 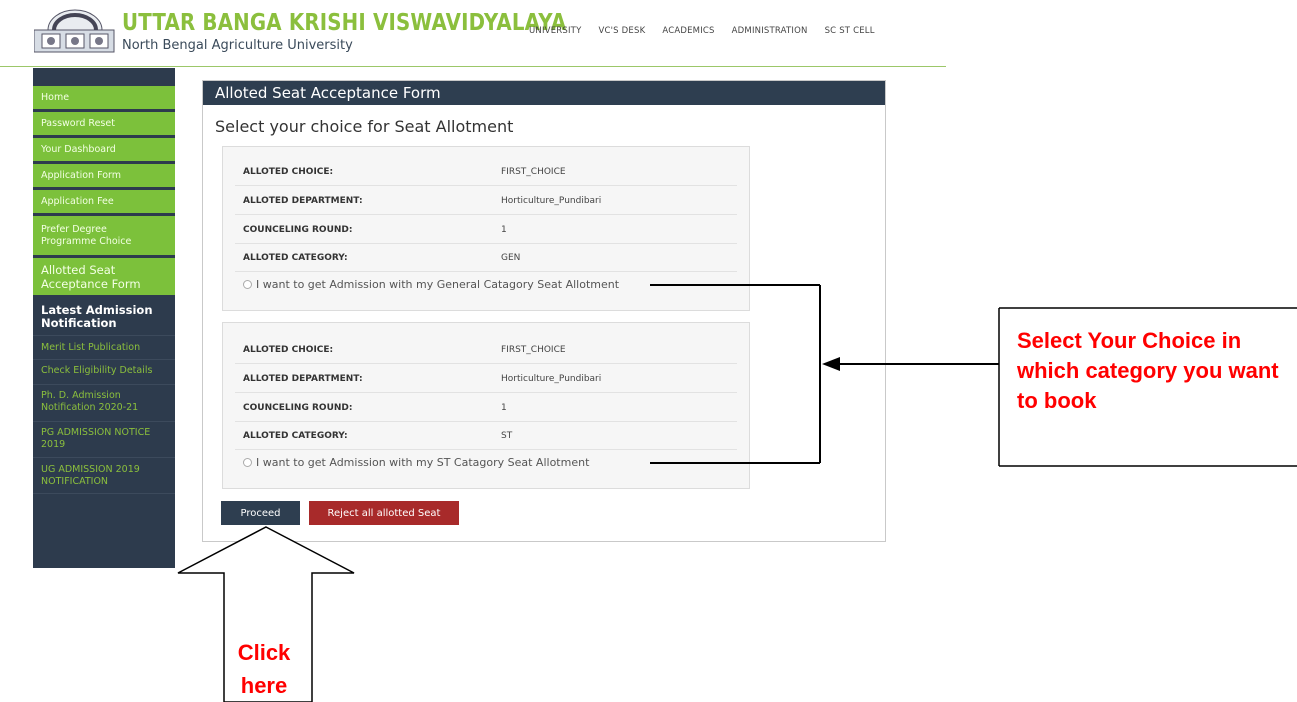 What do you see at coordinates (106, 348) in the screenshot?
I see `sidebar-link-merit-list: Merit List Publication` at bounding box center [106, 348].